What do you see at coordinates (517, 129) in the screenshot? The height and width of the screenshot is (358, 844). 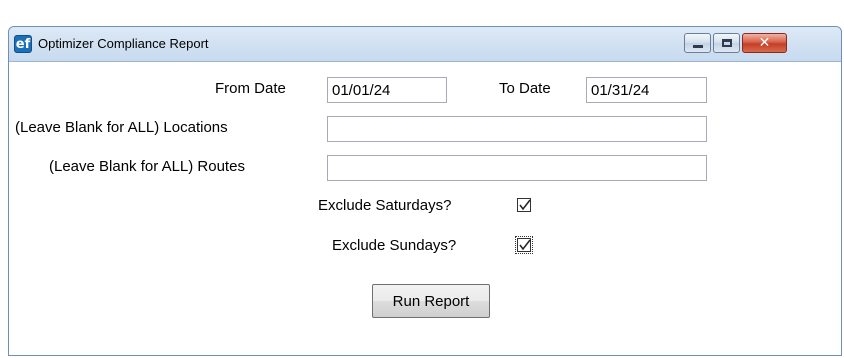 I see `locations-input` at bounding box center [517, 129].